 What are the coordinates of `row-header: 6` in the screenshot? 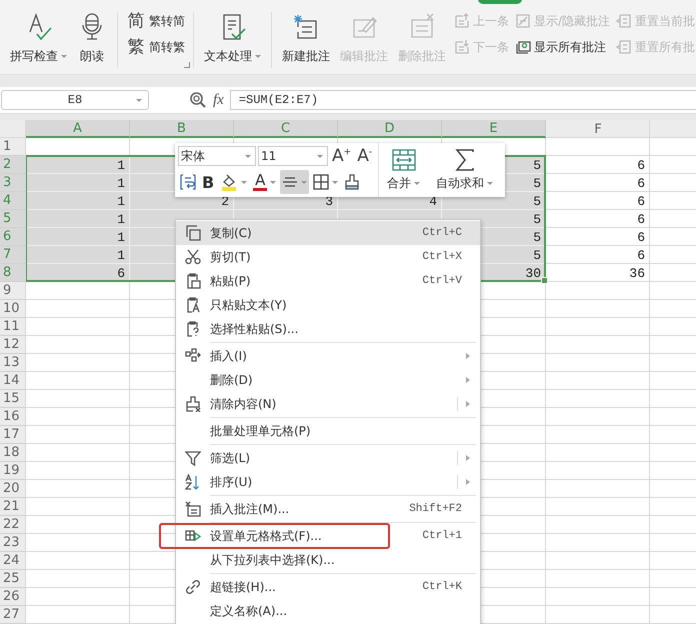 It's located at (13, 237).